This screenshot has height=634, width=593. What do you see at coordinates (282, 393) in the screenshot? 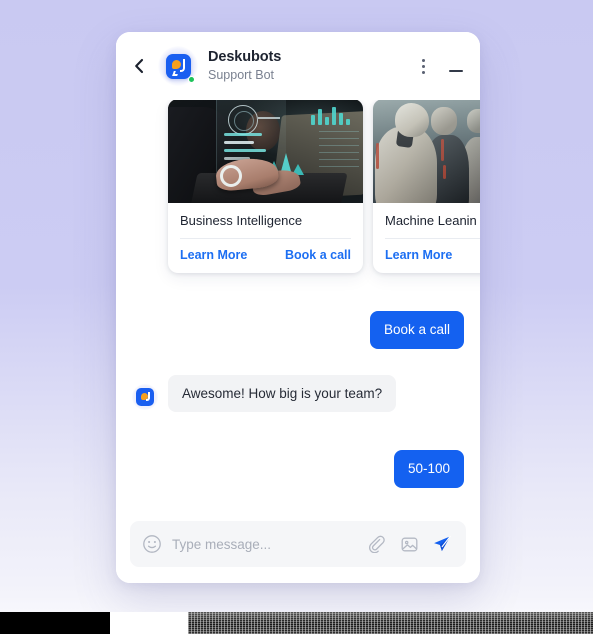
I see `bot-message-bubble: Awesome! How big is your team?` at bounding box center [282, 393].